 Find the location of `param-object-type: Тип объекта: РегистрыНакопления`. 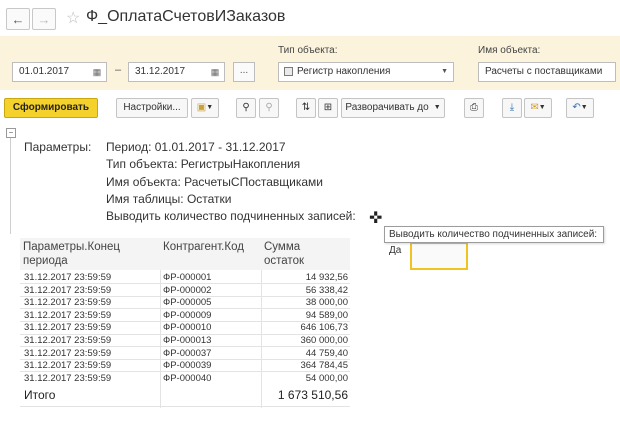

param-object-type: Тип объекта: РегистрыНакопления is located at coordinates (203, 164).